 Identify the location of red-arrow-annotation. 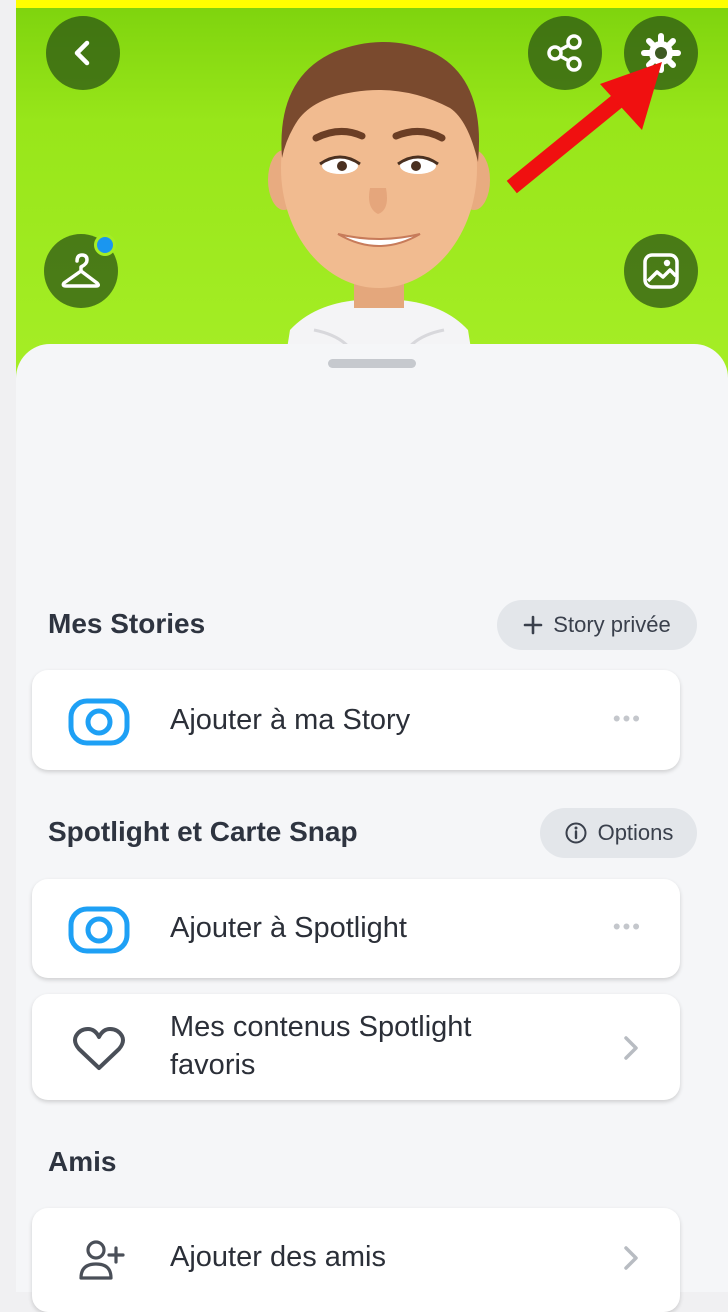
(584, 128).